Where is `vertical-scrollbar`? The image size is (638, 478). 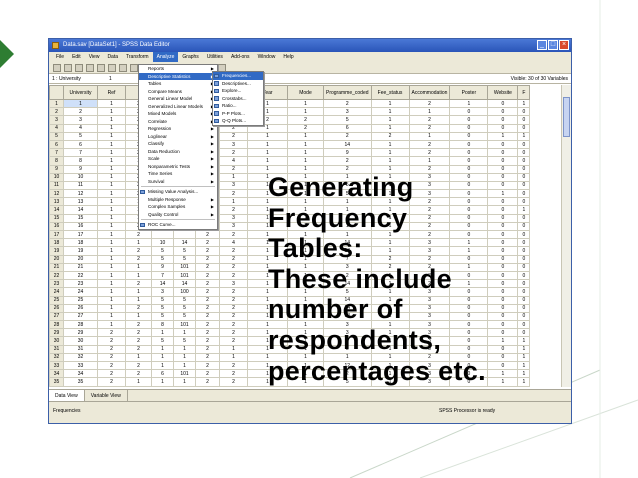
vertical-scrollbar is located at coordinates (566, 236).